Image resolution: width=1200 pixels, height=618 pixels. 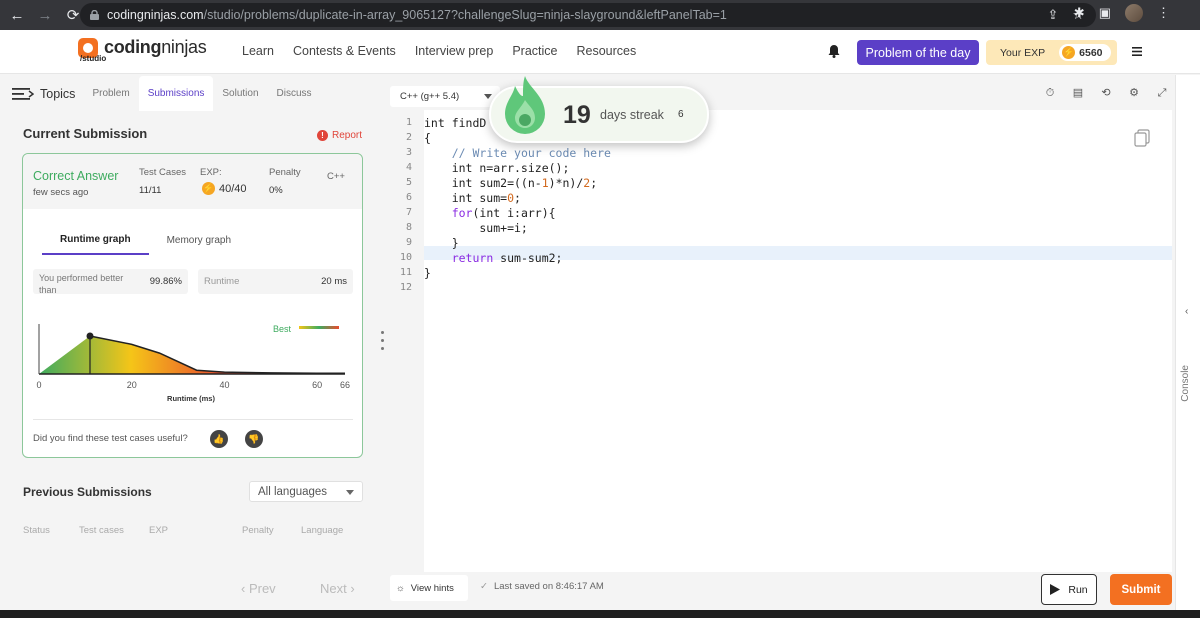 What do you see at coordinates (1050, 93) in the screenshot?
I see `timer-icon: ⏱` at bounding box center [1050, 93].